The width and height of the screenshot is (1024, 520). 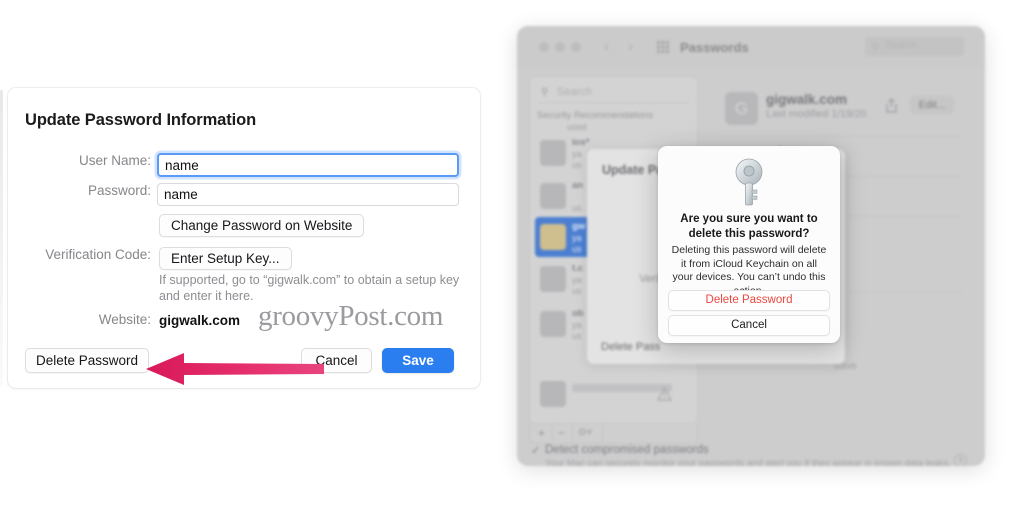 What do you see at coordinates (663, 47) in the screenshot?
I see `grid-icon` at bounding box center [663, 47].